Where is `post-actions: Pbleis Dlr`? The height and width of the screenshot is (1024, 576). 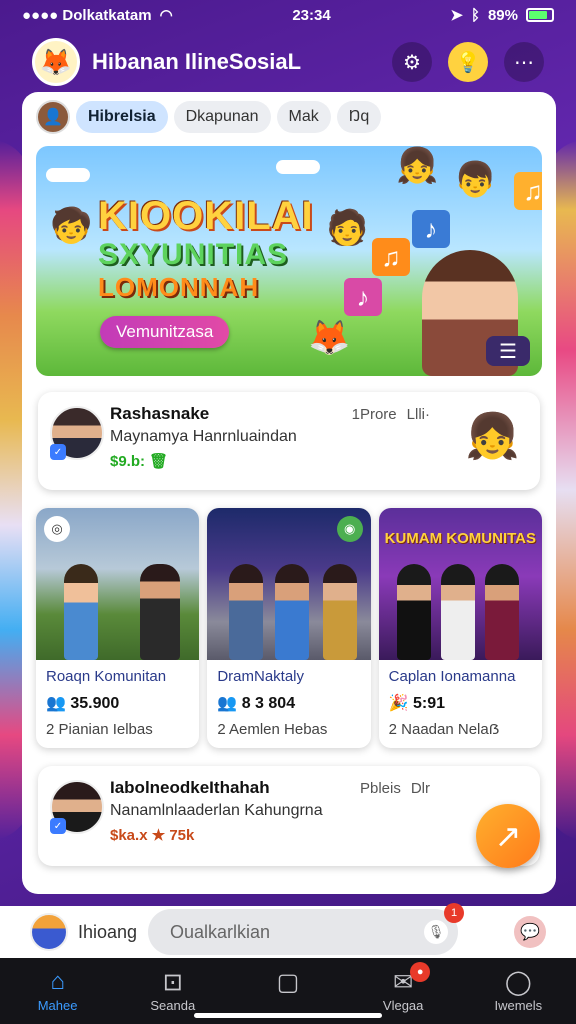 post-actions: Pbleis Dlr is located at coordinates (395, 788).